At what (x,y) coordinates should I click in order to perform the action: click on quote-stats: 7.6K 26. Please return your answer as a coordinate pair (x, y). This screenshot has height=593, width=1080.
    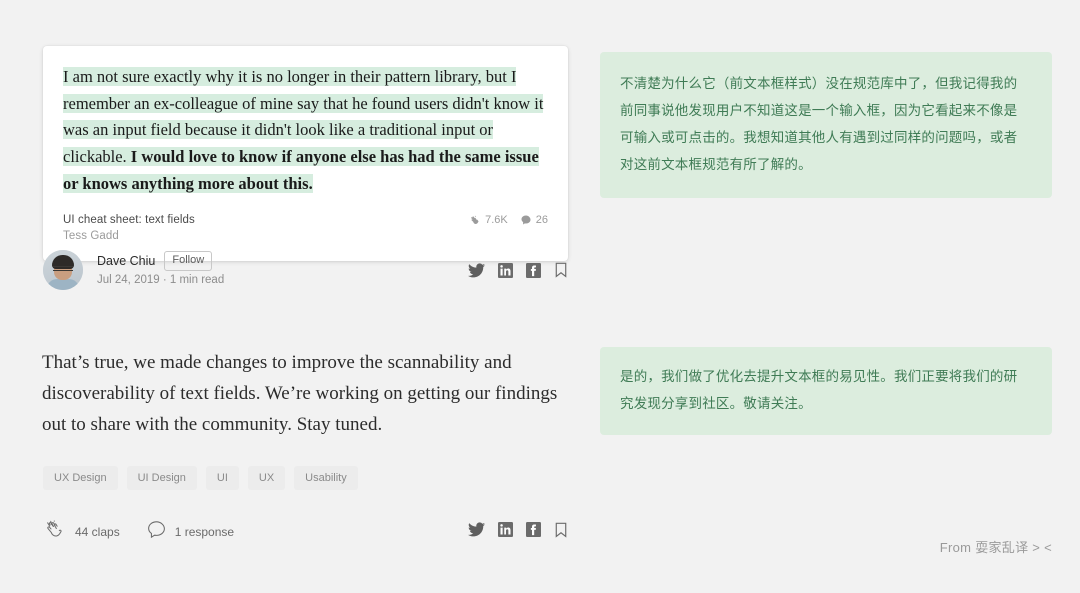
    Looking at the image, I should click on (508, 219).